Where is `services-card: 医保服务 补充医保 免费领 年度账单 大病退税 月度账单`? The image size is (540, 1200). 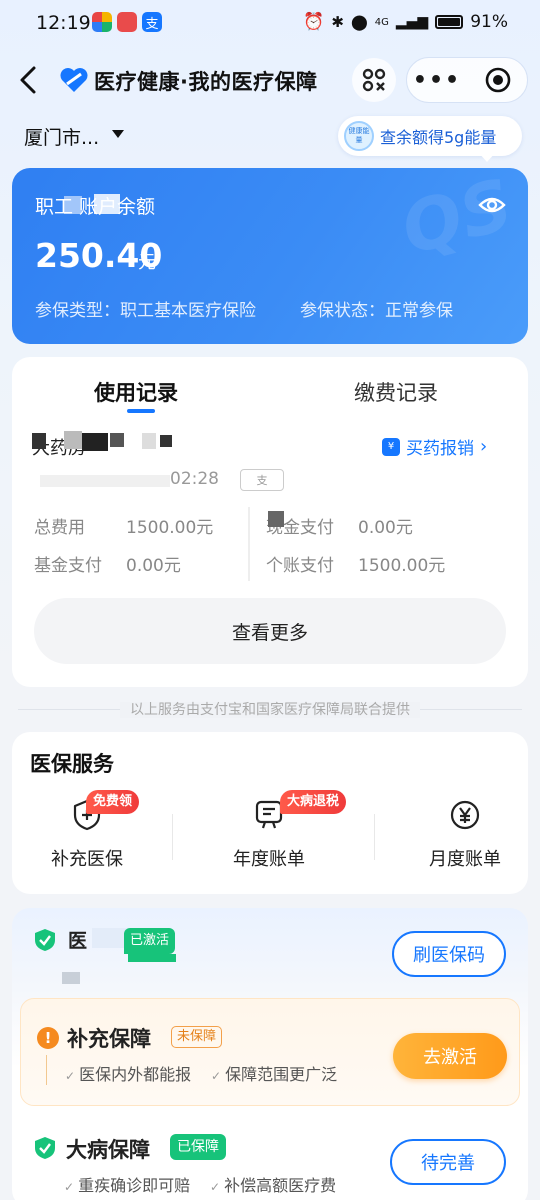
services-card: 医保服务 补充医保 免费领 年度账单 大病退税 月度账单 is located at coordinates (270, 813).